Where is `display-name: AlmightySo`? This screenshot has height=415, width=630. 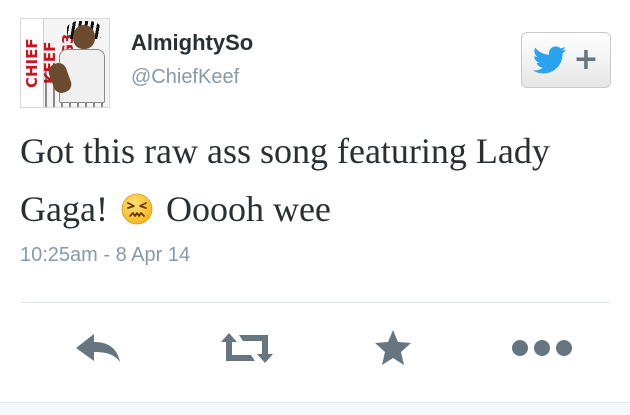 display-name: AlmightySo is located at coordinates (192, 43).